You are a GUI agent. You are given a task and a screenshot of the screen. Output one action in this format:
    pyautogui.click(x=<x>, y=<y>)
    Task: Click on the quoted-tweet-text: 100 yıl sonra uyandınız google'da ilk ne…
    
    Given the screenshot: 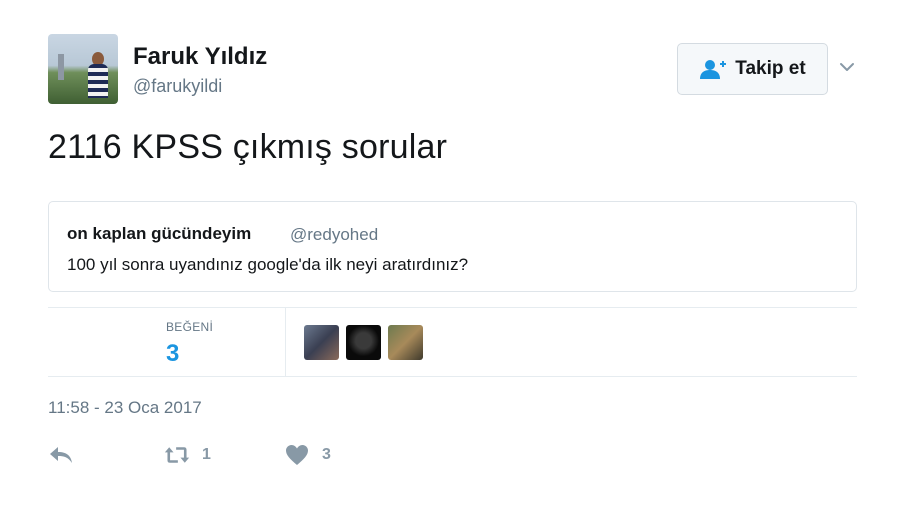 What is the action you would take?
    pyautogui.click(x=268, y=264)
    